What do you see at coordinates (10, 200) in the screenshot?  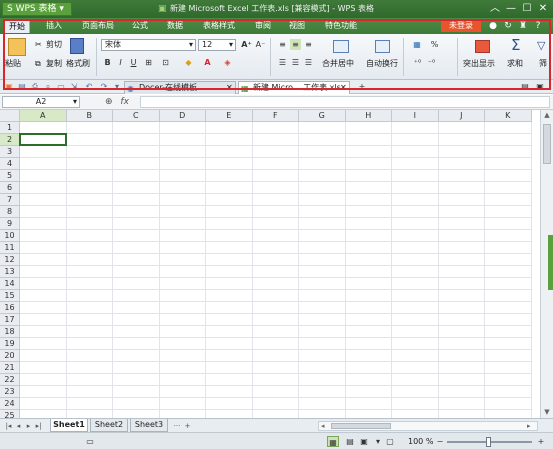 I see `row-header: 7` at bounding box center [10, 200].